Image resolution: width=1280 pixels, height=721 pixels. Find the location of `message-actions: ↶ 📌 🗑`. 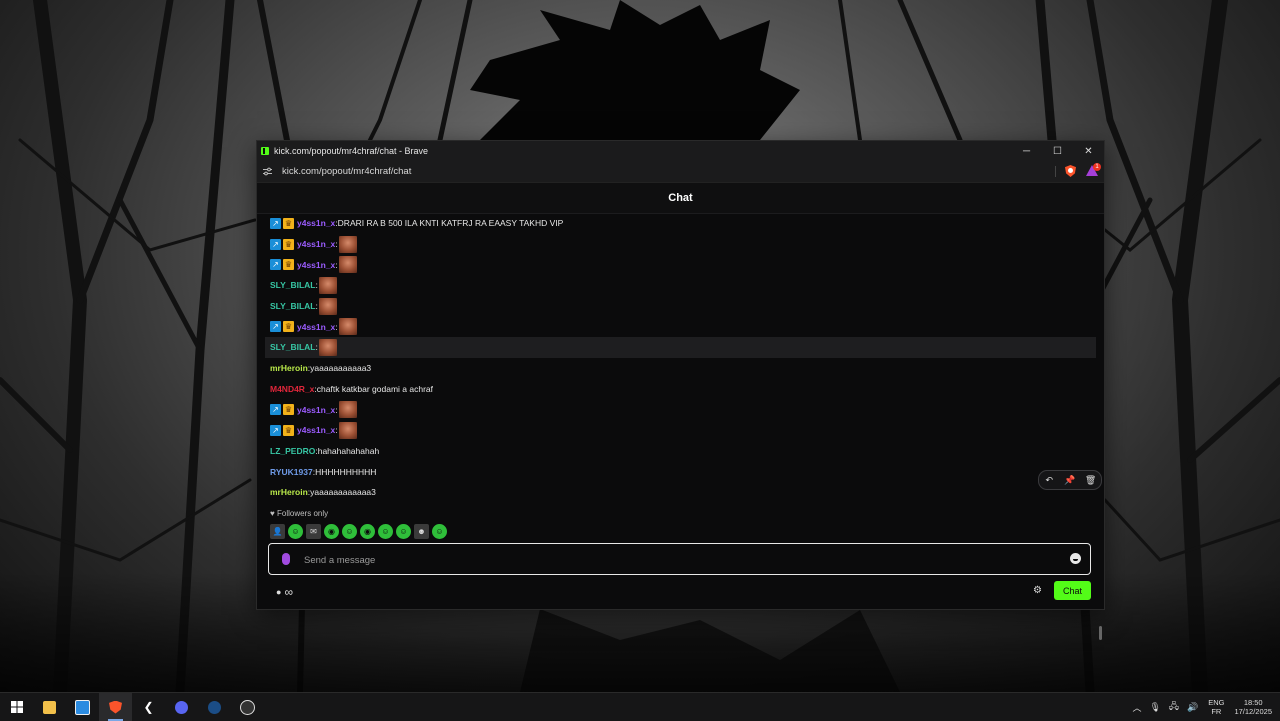

message-actions: ↶ 📌 🗑 is located at coordinates (1070, 480).